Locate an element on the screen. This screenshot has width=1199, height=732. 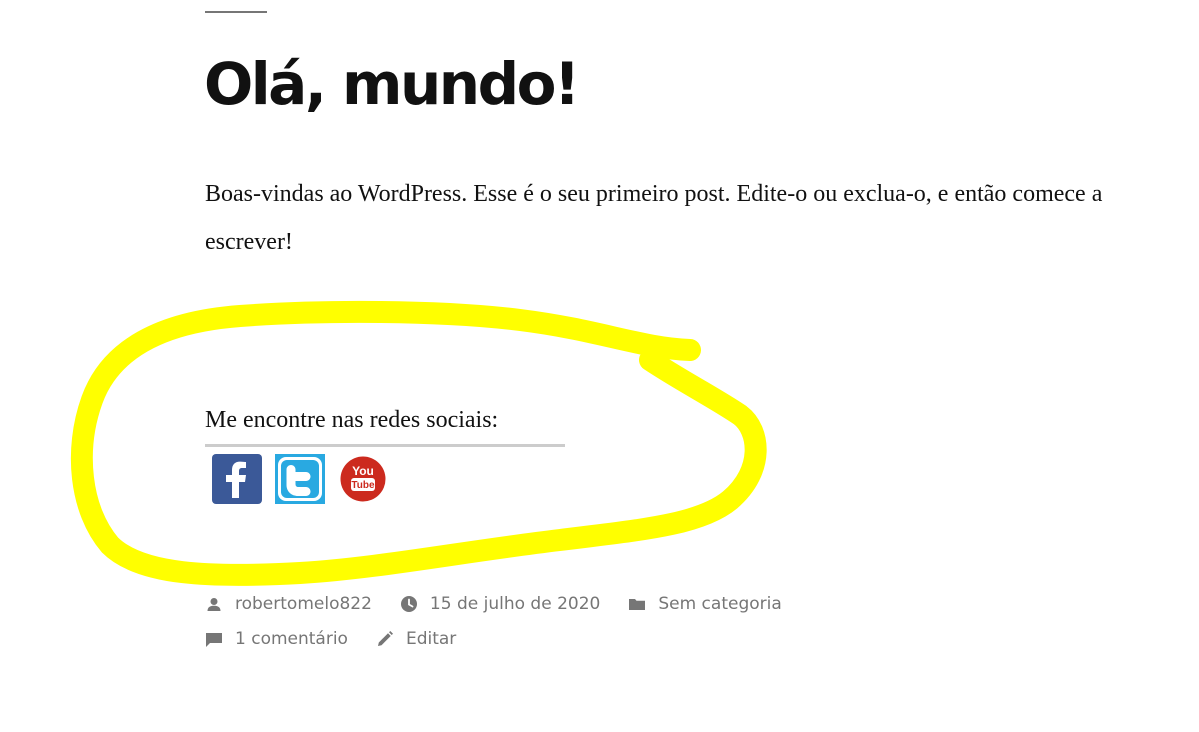
post-category: Sem categoria is located at coordinates (720, 604).